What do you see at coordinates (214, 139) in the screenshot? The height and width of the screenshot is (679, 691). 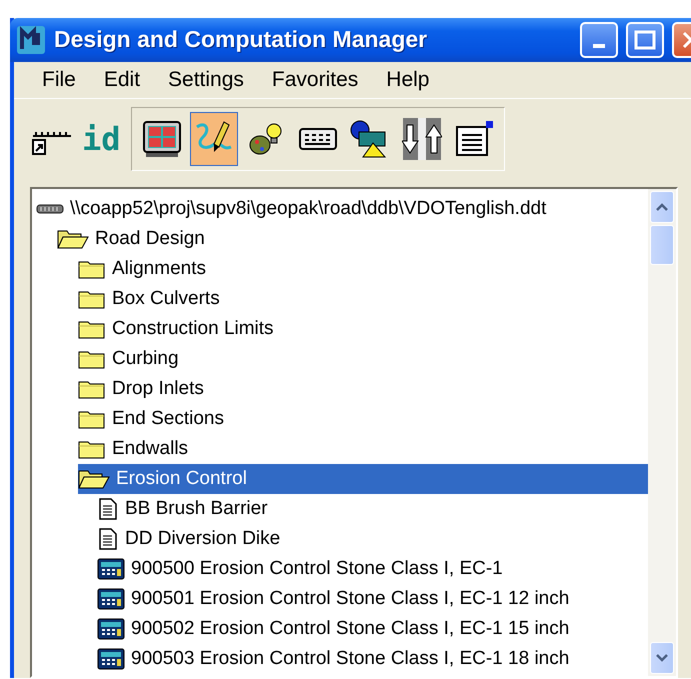 I see `toolbar-button` at bounding box center [214, 139].